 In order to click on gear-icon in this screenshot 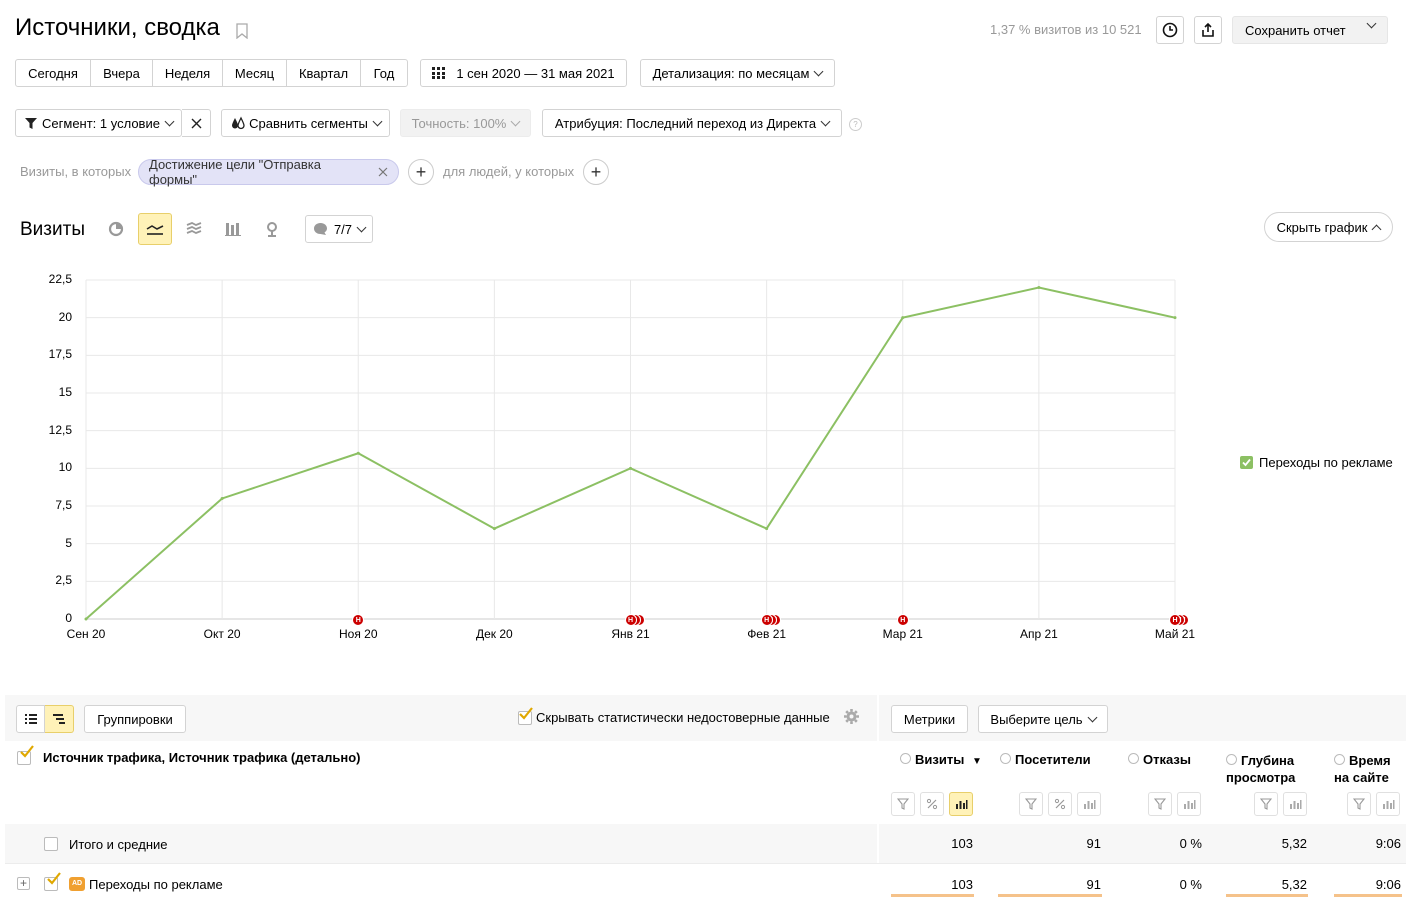, I will do `click(851, 718)`.